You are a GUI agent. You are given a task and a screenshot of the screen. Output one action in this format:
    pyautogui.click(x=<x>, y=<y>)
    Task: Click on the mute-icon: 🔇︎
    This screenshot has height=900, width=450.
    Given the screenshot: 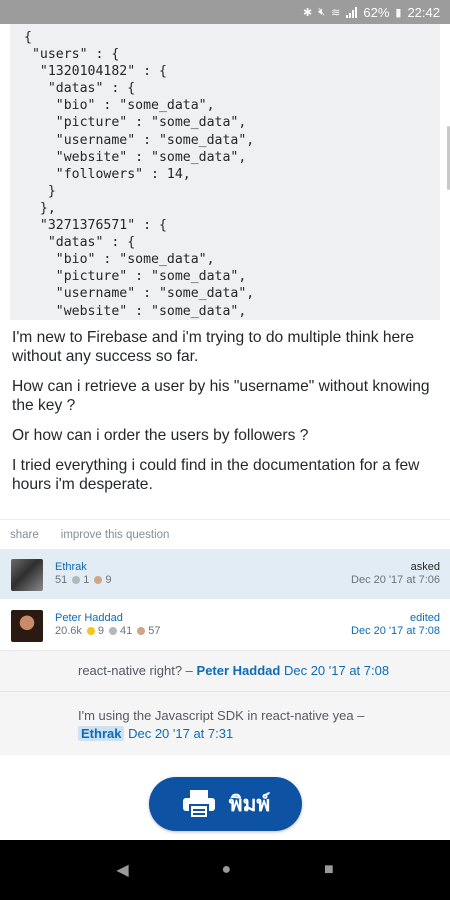 What is the action you would take?
    pyautogui.click(x=322, y=11)
    